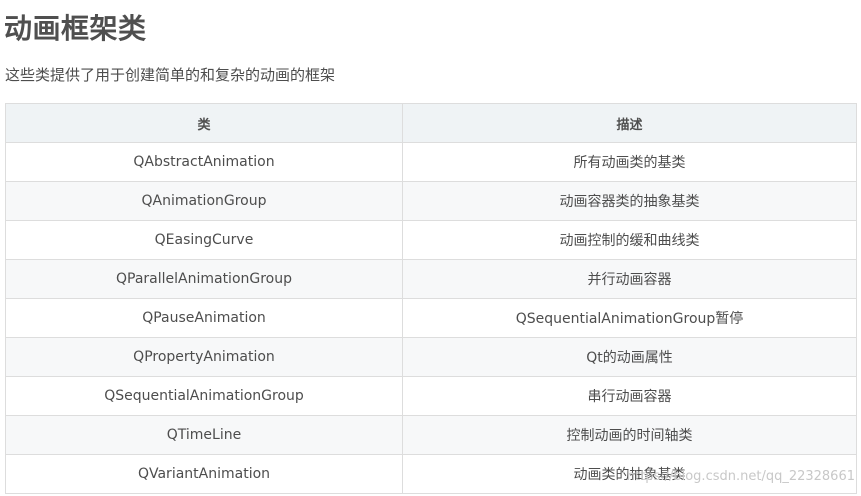 This screenshot has width=861, height=496. I want to click on description-cell: 并行动画容器, so click(629, 279).